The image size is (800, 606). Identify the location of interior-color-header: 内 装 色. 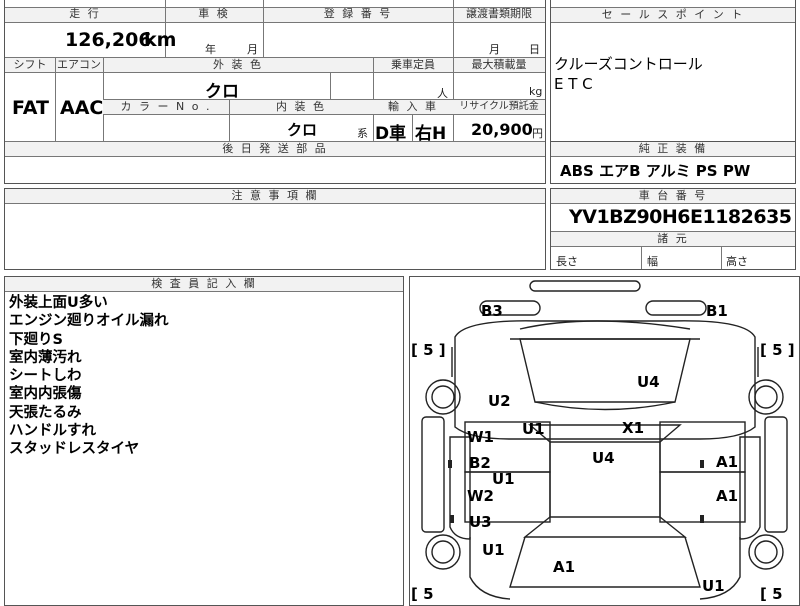
(301, 107).